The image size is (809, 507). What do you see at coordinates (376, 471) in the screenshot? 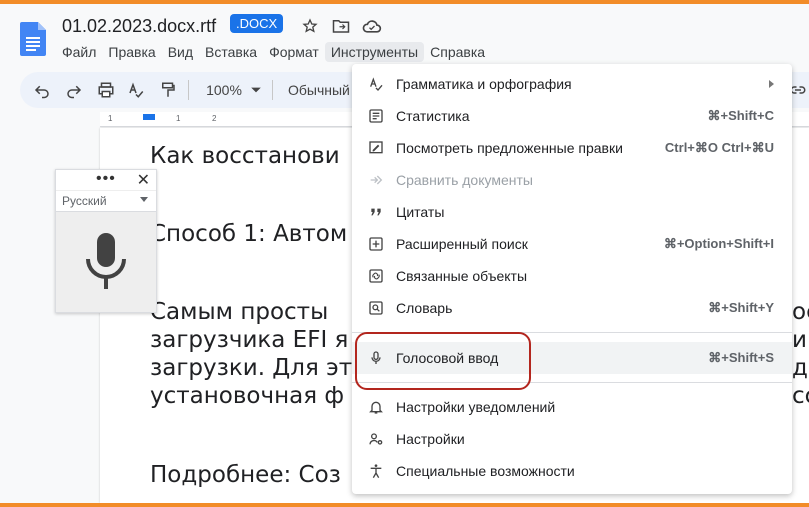
I see `accessibility-icon` at bounding box center [376, 471].